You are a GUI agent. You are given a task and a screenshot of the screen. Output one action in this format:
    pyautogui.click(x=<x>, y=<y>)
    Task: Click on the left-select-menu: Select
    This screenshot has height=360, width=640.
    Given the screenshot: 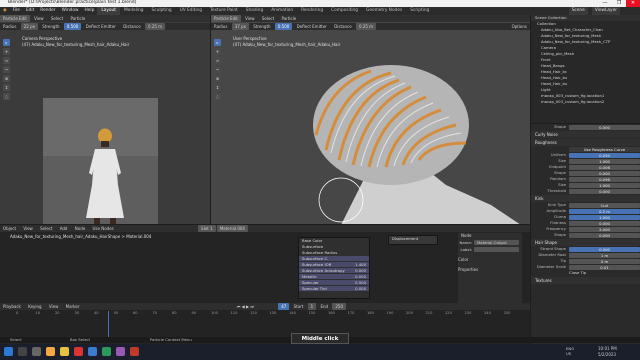 What is the action you would take?
    pyautogui.click(x=57, y=18)
    